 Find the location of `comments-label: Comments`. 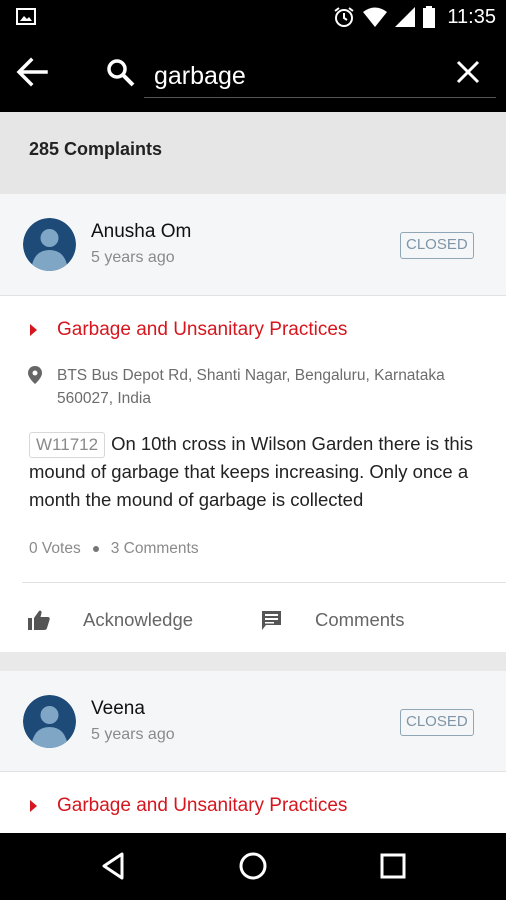

comments-label: Comments is located at coordinates (360, 619).